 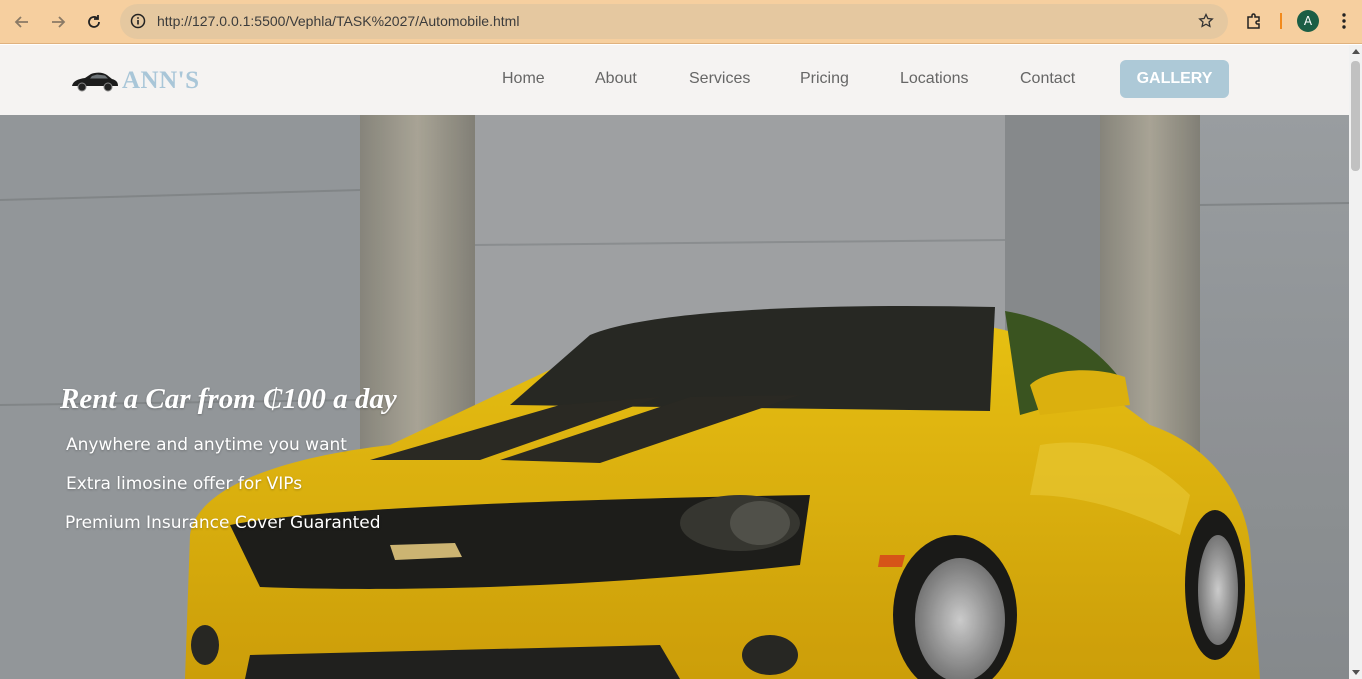 What do you see at coordinates (206, 445) in the screenshot?
I see `hero-line-1: Anywhere and anytime you want` at bounding box center [206, 445].